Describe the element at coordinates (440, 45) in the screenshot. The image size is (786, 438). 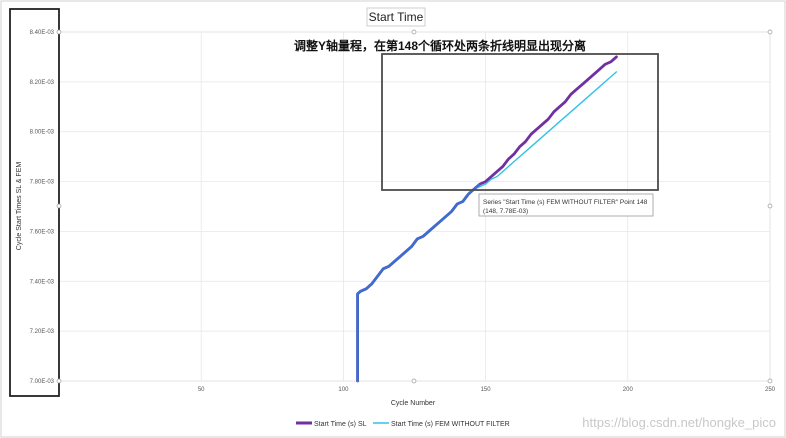
I see `annotation-text: 调整Y轴量程，在第148个循环处两条折线明显出现分离` at that location.